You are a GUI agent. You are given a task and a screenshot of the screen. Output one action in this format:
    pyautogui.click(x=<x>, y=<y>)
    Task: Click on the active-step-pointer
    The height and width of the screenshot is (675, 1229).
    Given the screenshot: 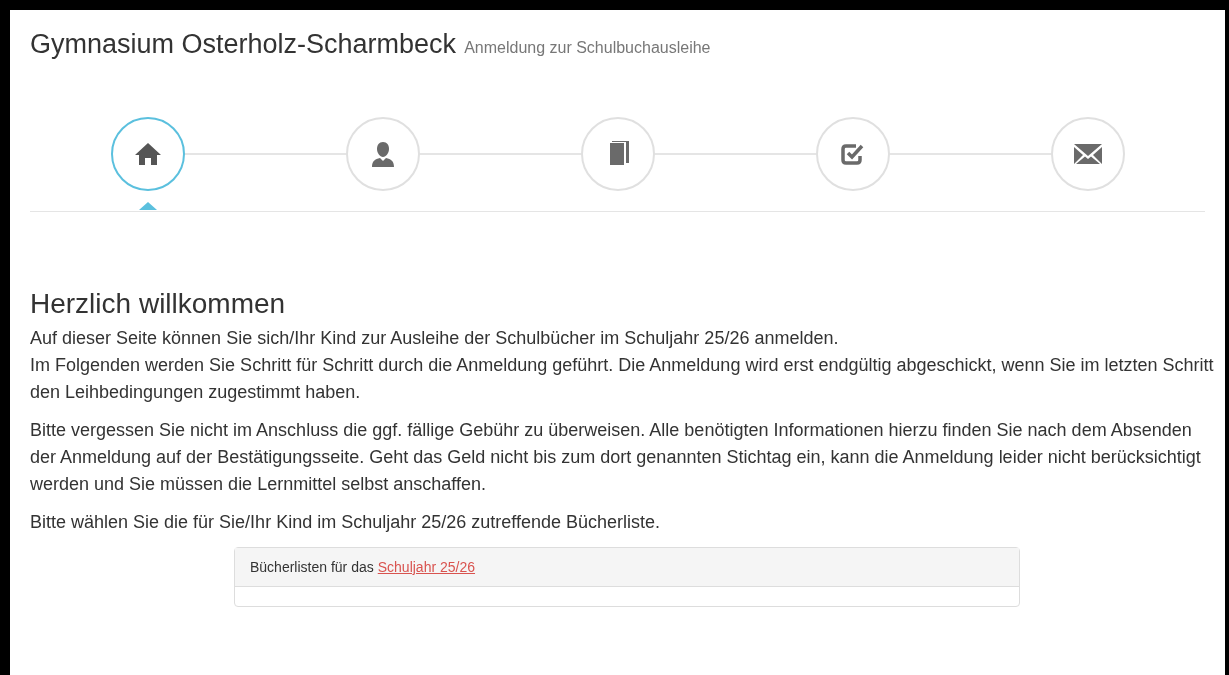 What is the action you would take?
    pyautogui.click(x=147, y=205)
    